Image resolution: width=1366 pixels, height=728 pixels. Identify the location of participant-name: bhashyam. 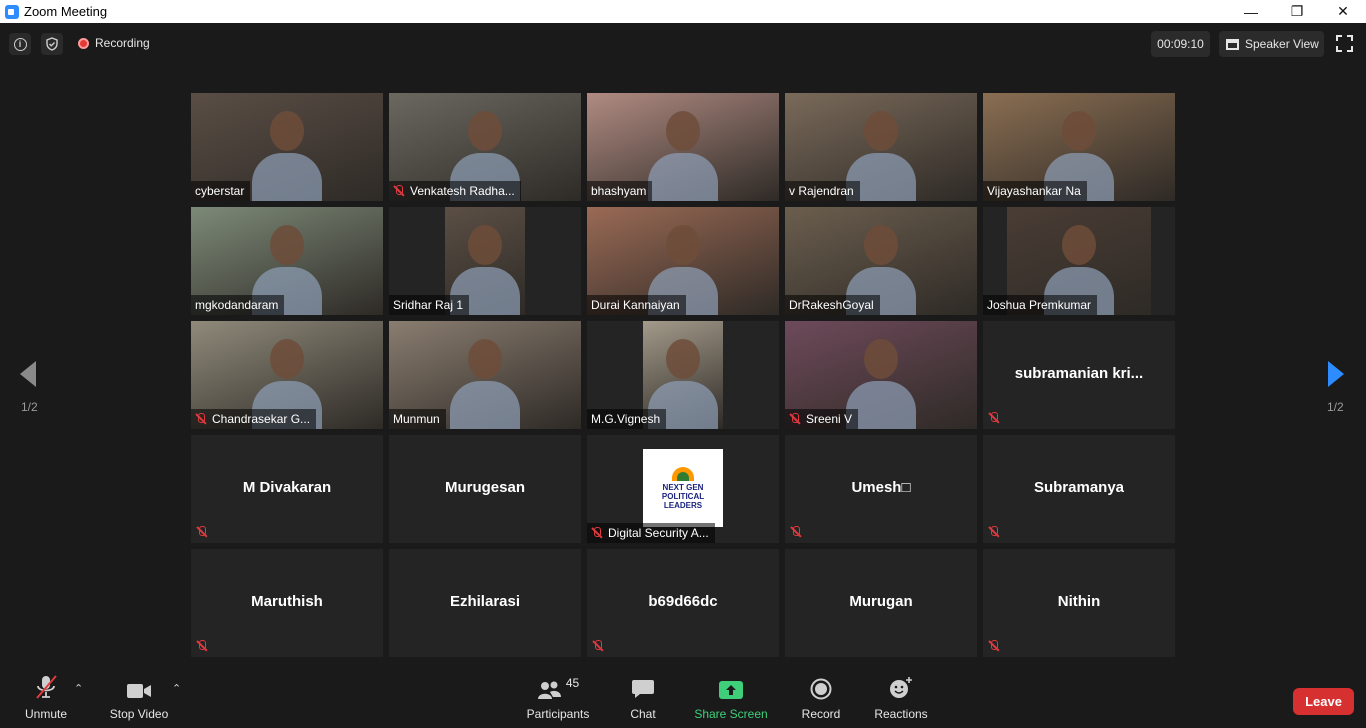
(619, 191).